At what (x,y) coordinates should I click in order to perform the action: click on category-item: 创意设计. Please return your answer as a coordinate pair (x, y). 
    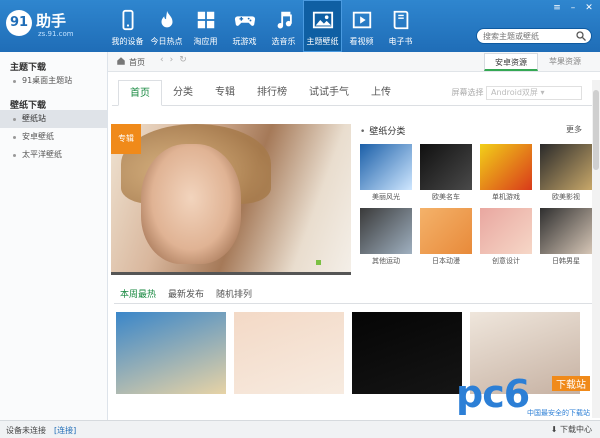
    Looking at the image, I should click on (506, 237).